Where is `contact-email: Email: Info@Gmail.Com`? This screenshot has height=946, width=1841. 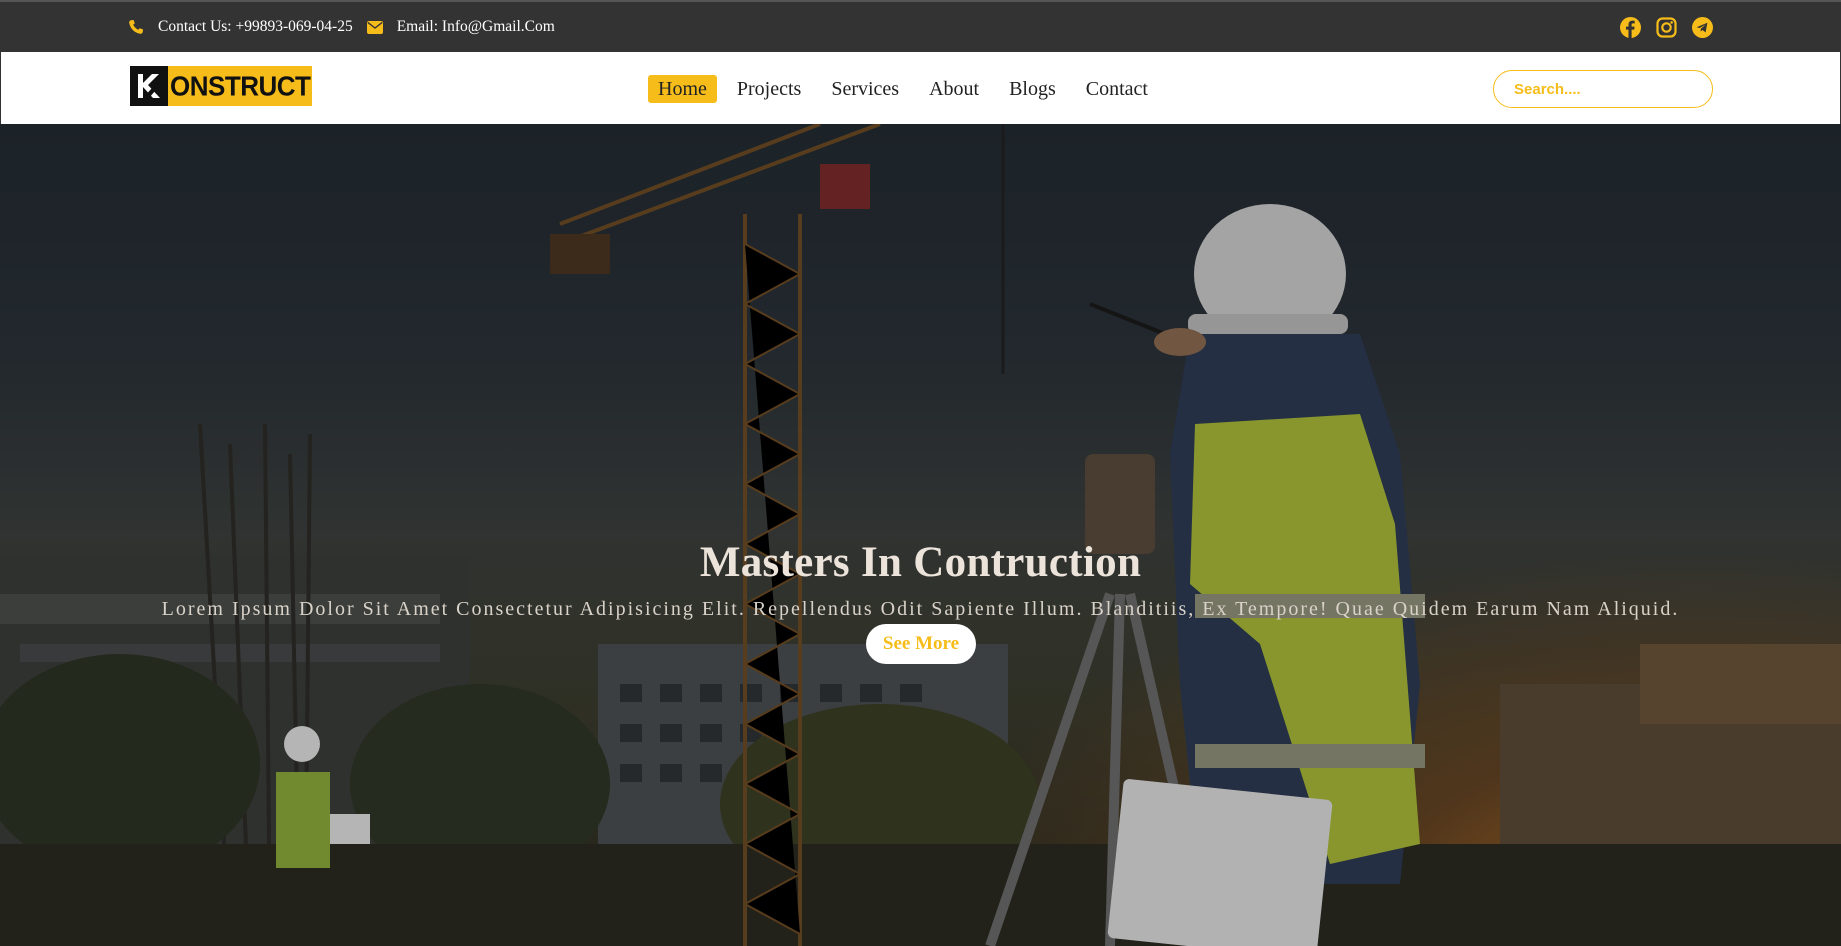
contact-email: Email: Info@Gmail.Com is located at coordinates (460, 27).